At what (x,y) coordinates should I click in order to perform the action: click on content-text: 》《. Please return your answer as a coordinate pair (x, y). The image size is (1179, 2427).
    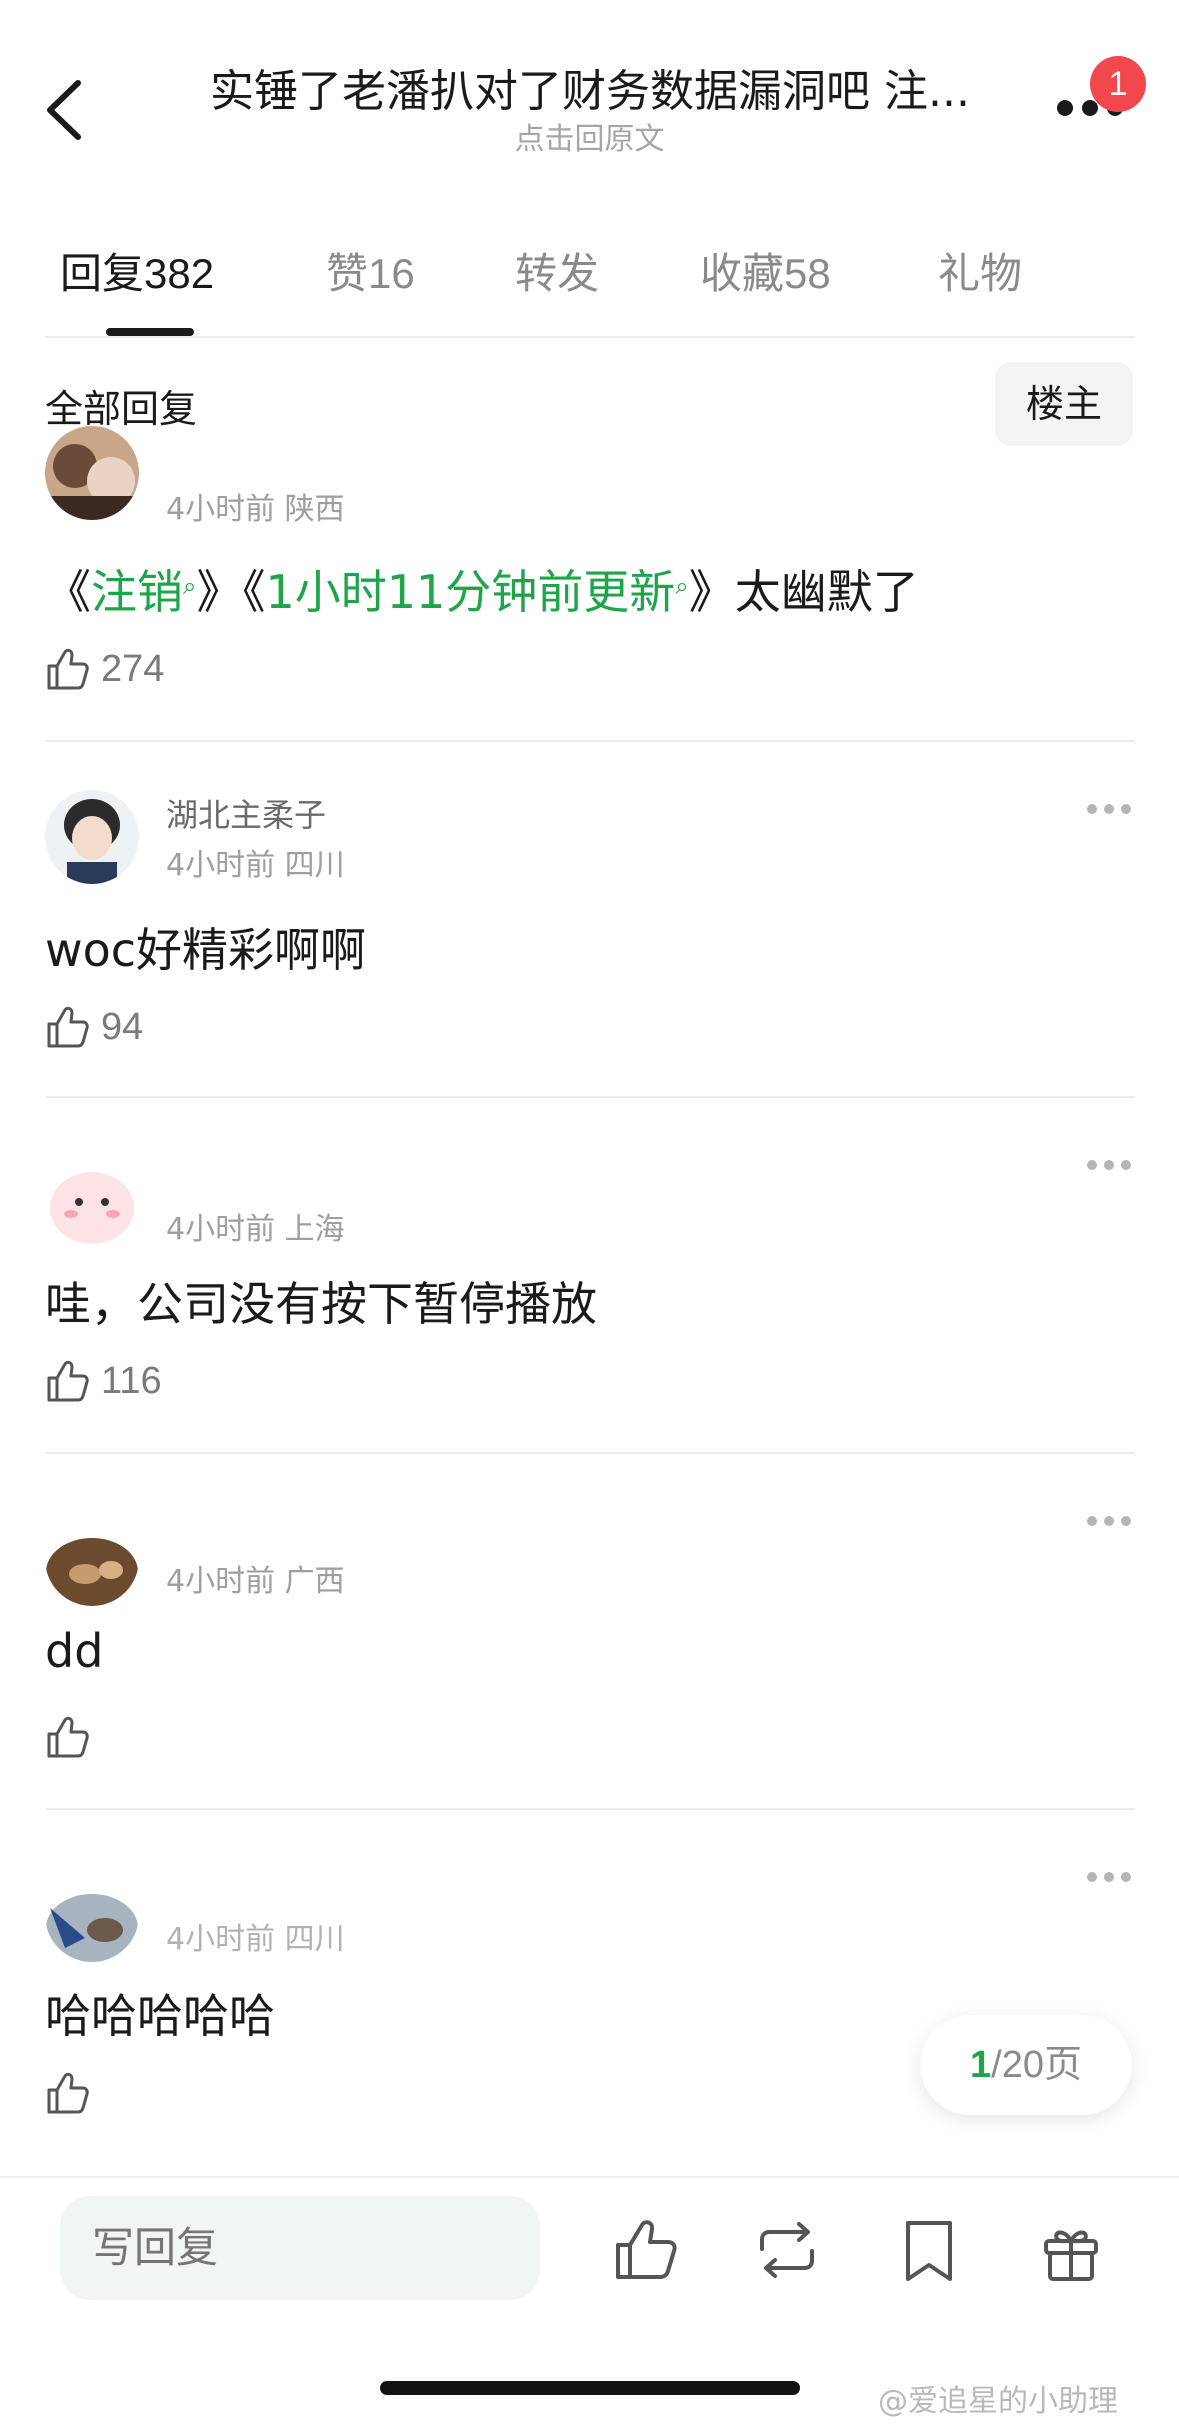
    Looking at the image, I should click on (231, 592).